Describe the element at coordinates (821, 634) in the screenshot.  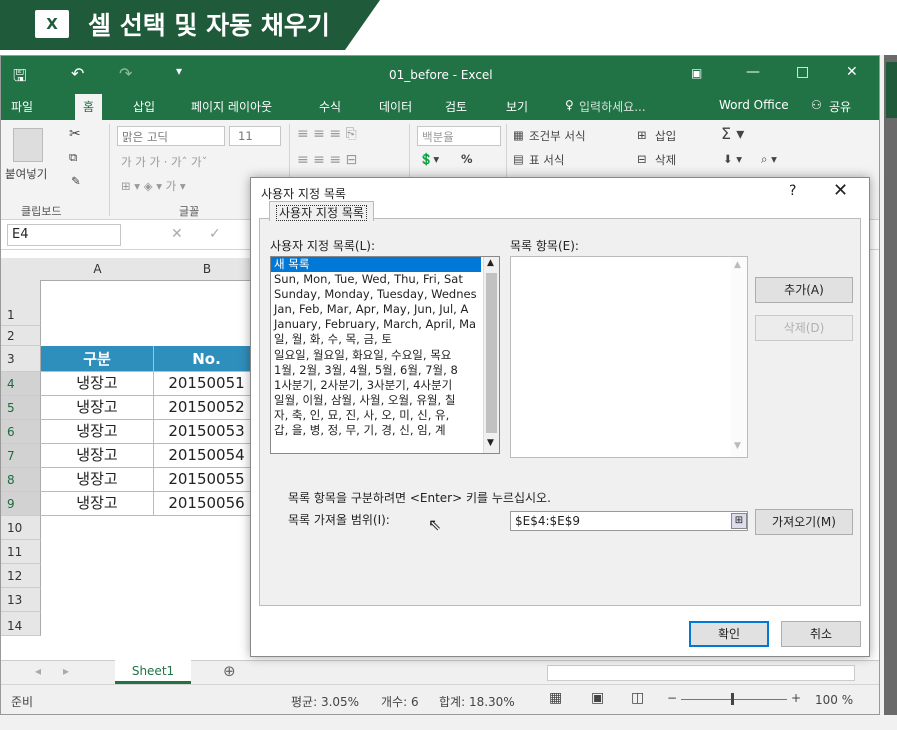
I see `cancel-button: 취소` at that location.